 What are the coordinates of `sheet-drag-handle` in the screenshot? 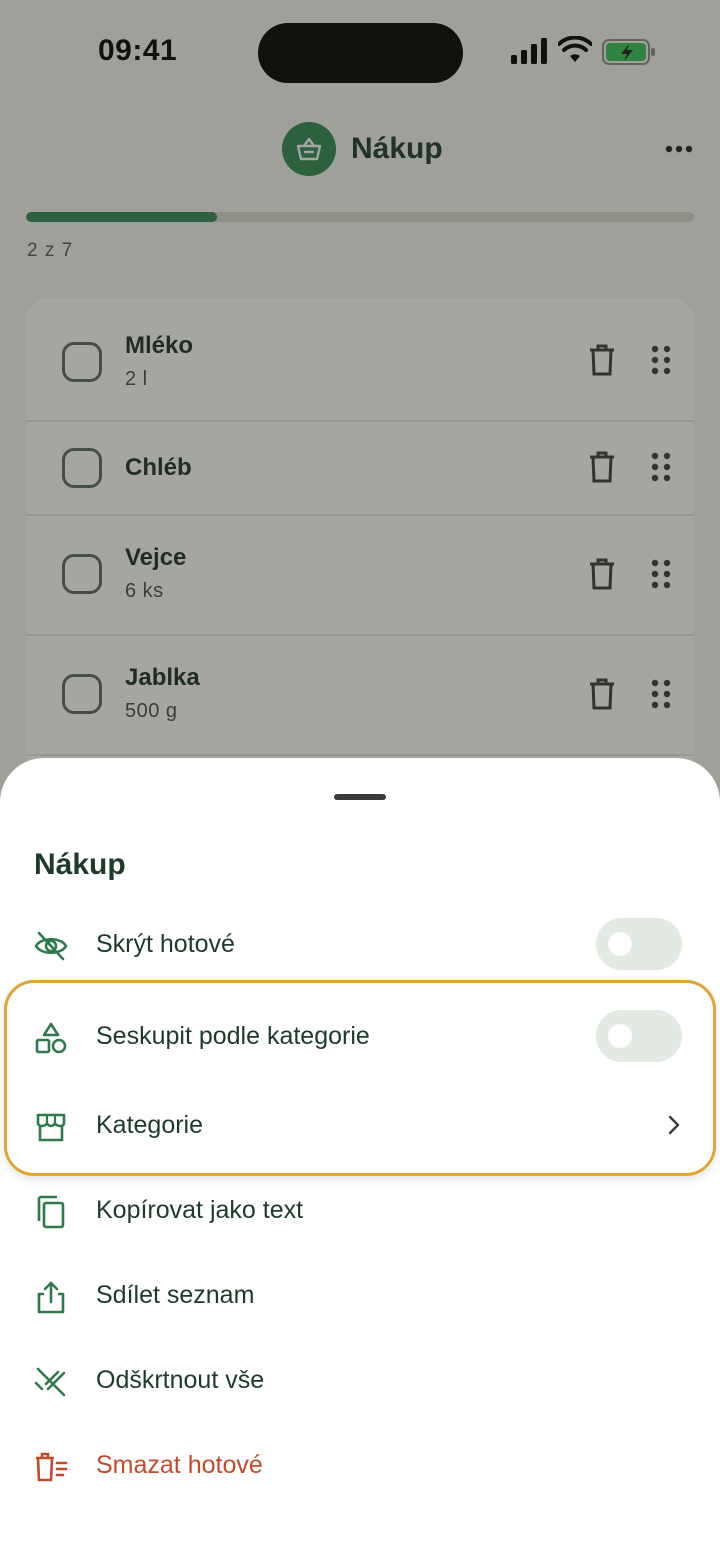 It's located at (360, 797).